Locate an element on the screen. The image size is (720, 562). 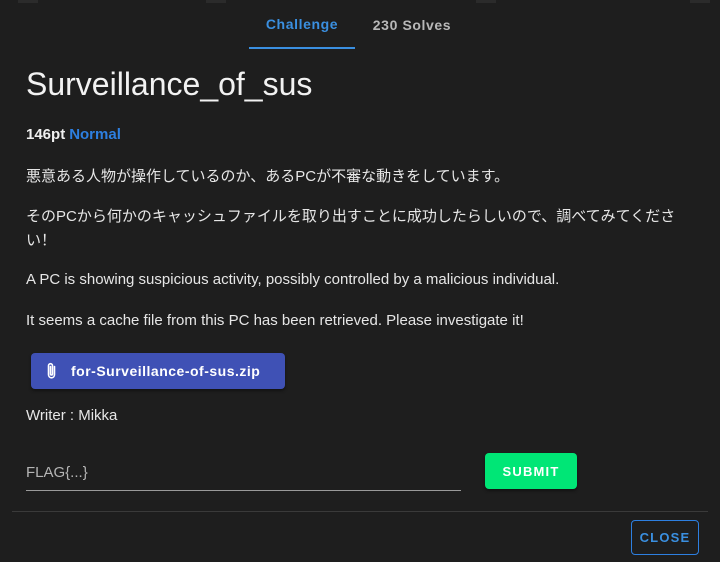
challenge-title: Surveillance_of_sus is located at coordinates (169, 84).